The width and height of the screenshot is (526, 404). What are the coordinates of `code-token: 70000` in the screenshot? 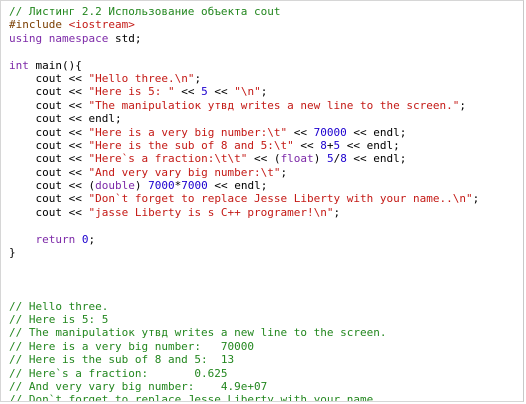 It's located at (330, 132).